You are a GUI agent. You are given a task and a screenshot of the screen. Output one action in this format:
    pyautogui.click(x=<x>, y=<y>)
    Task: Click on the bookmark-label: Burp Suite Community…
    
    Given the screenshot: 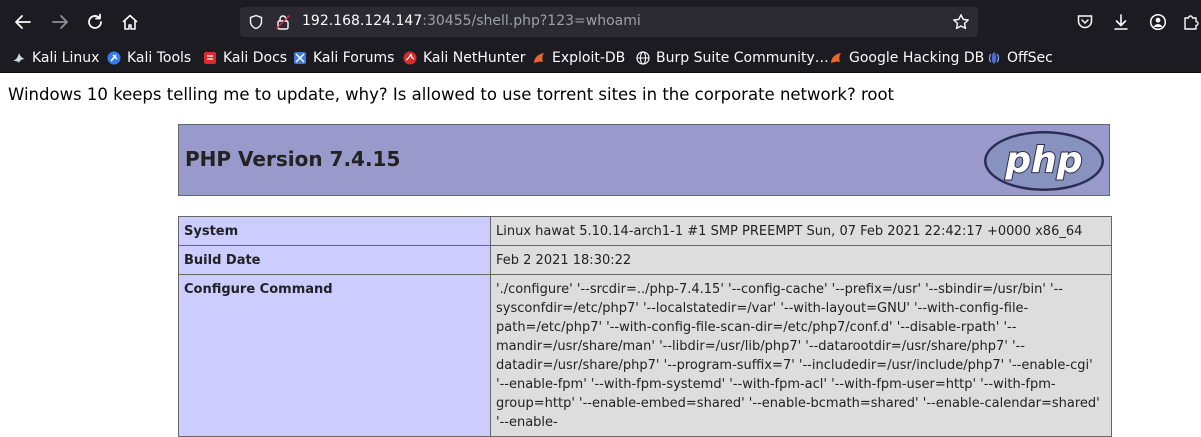 What is the action you would take?
    pyautogui.click(x=742, y=58)
    